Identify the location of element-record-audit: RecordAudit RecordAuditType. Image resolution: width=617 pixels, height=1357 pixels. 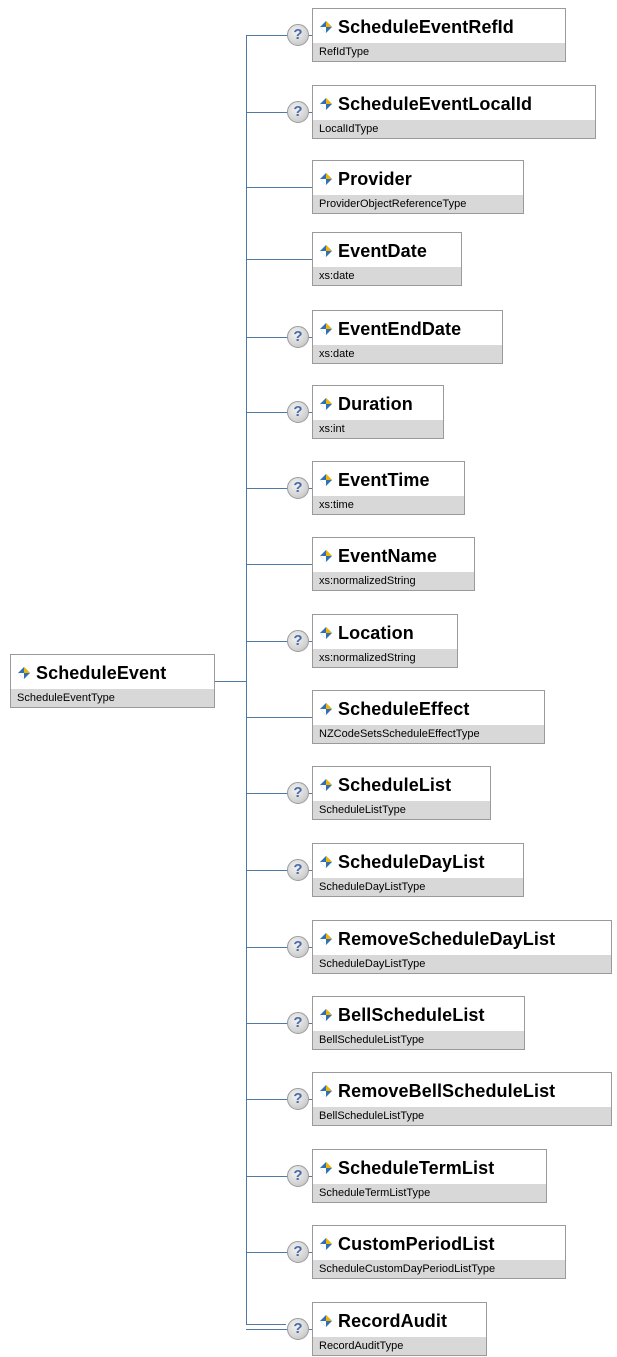
(399, 1329).